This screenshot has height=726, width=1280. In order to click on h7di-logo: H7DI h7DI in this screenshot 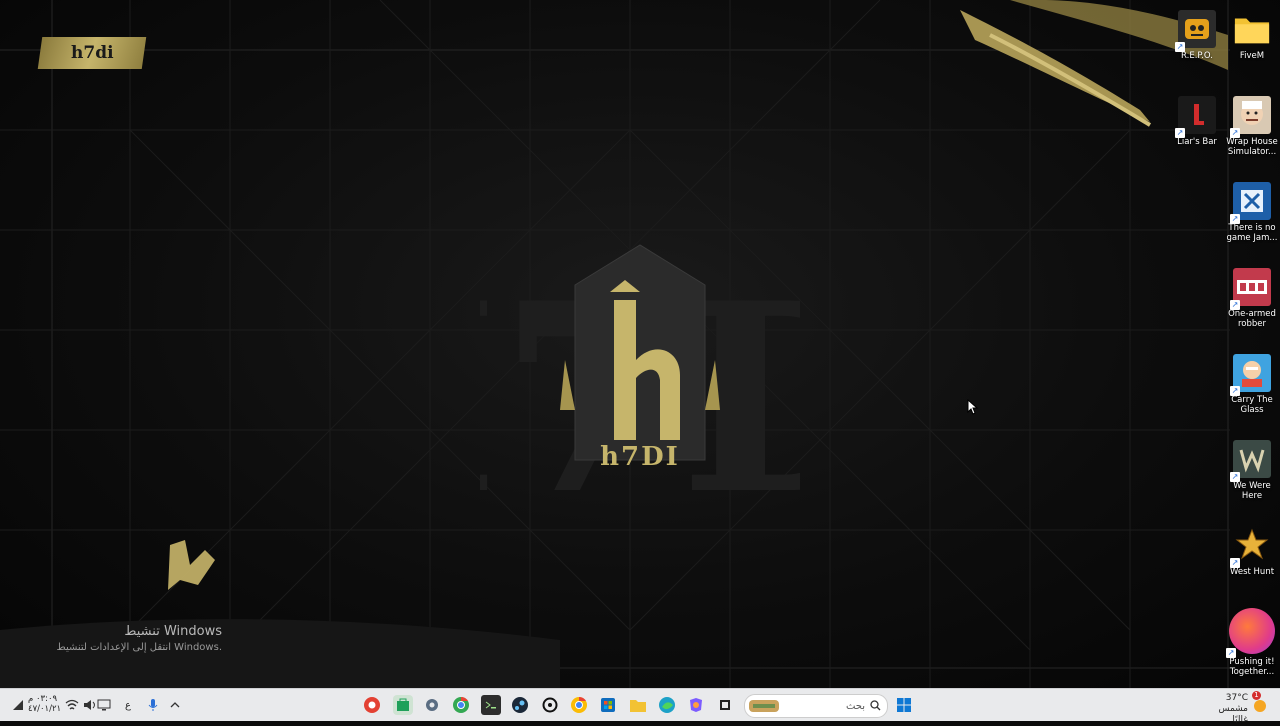, I will do `click(640, 382)`.